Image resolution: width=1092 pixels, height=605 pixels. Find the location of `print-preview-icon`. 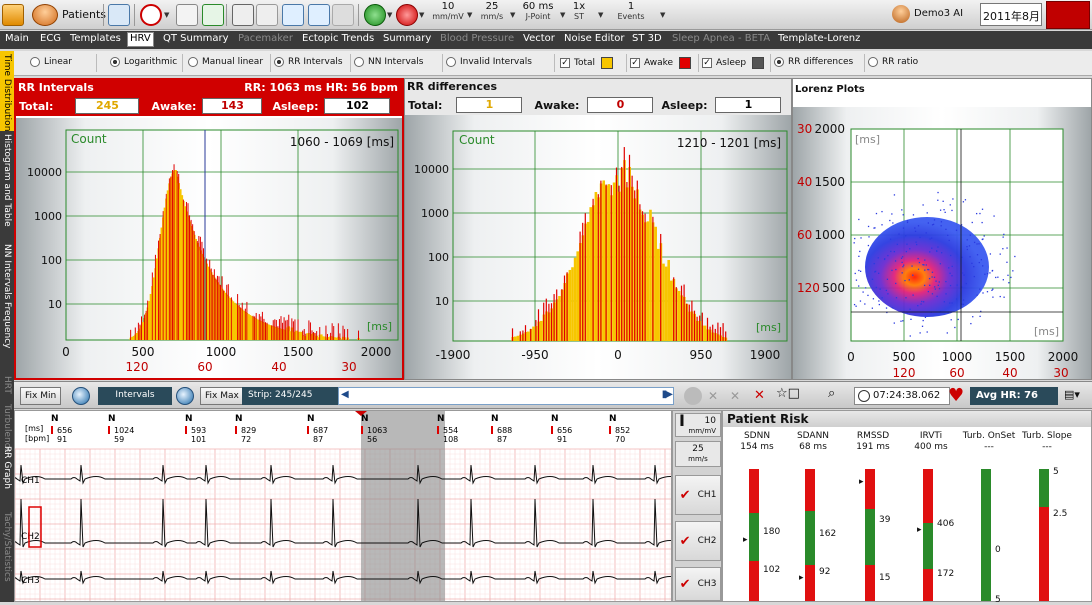

print-preview-icon is located at coordinates (267, 15).